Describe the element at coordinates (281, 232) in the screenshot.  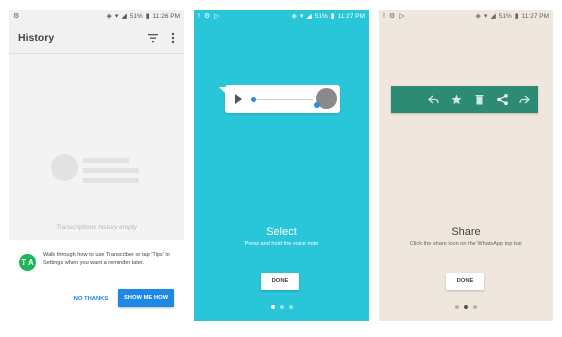
I see `slide-title: Select` at that location.